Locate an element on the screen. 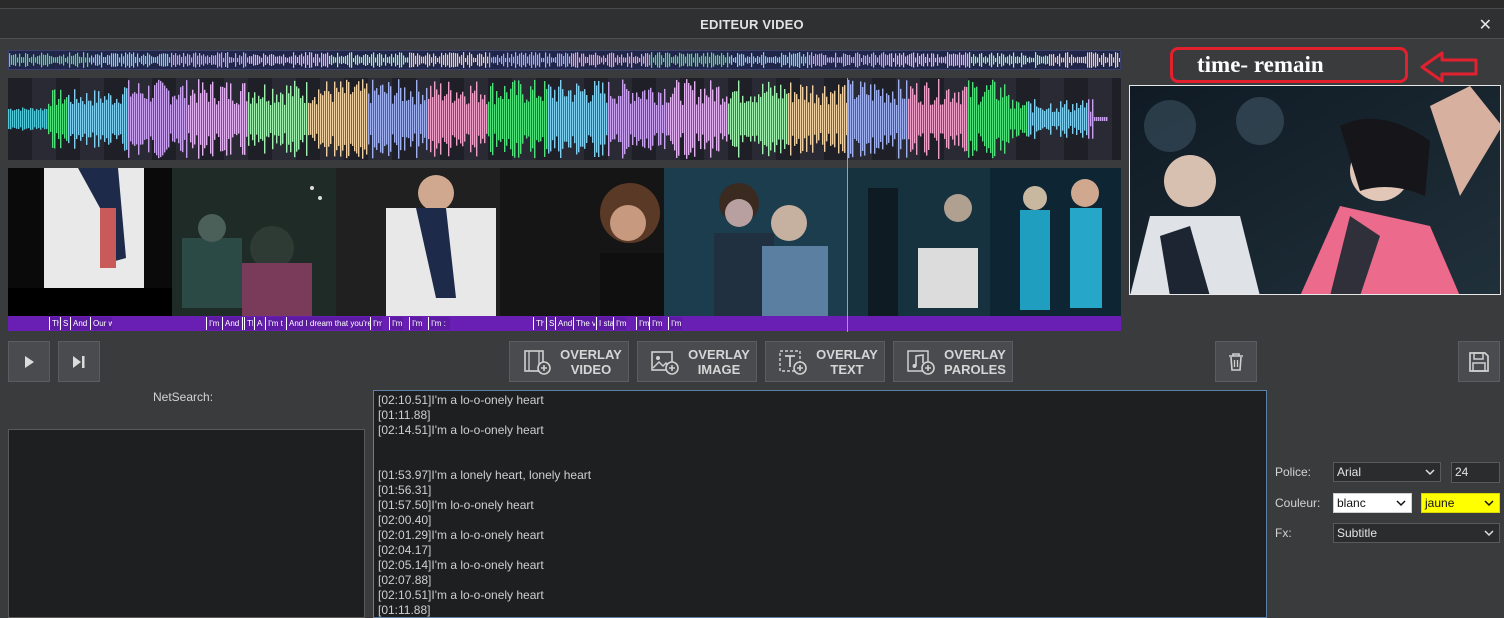  font-select: Arial is located at coordinates (1387, 472).